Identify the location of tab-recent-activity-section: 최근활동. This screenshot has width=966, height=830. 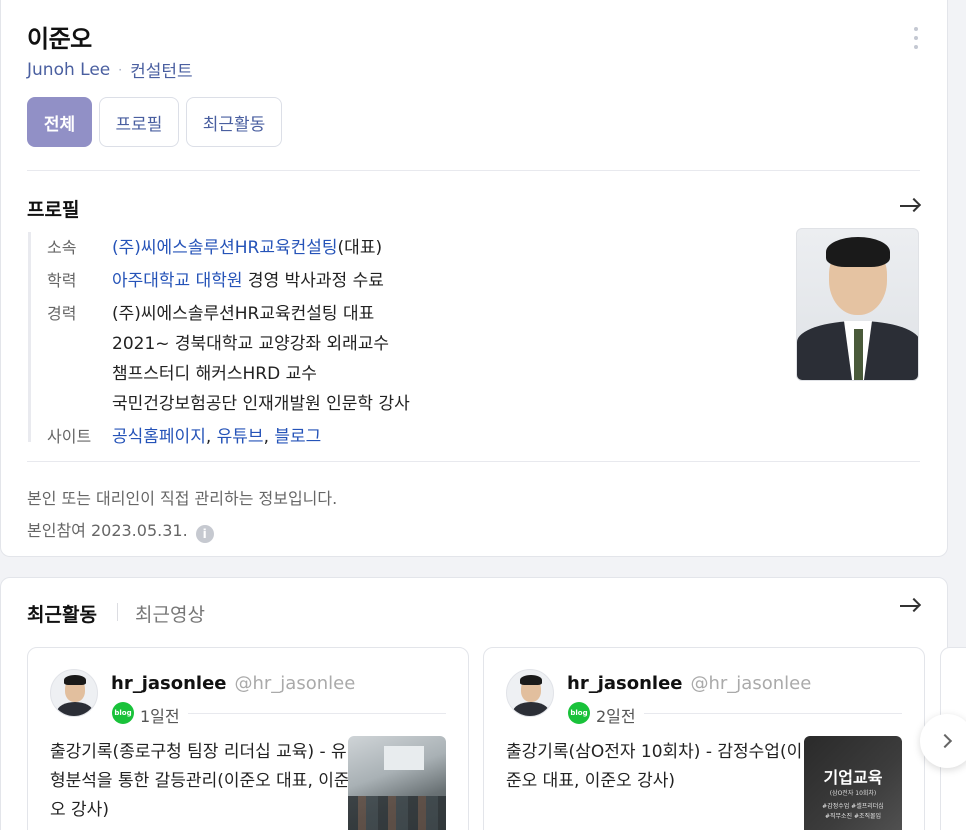
(62, 613).